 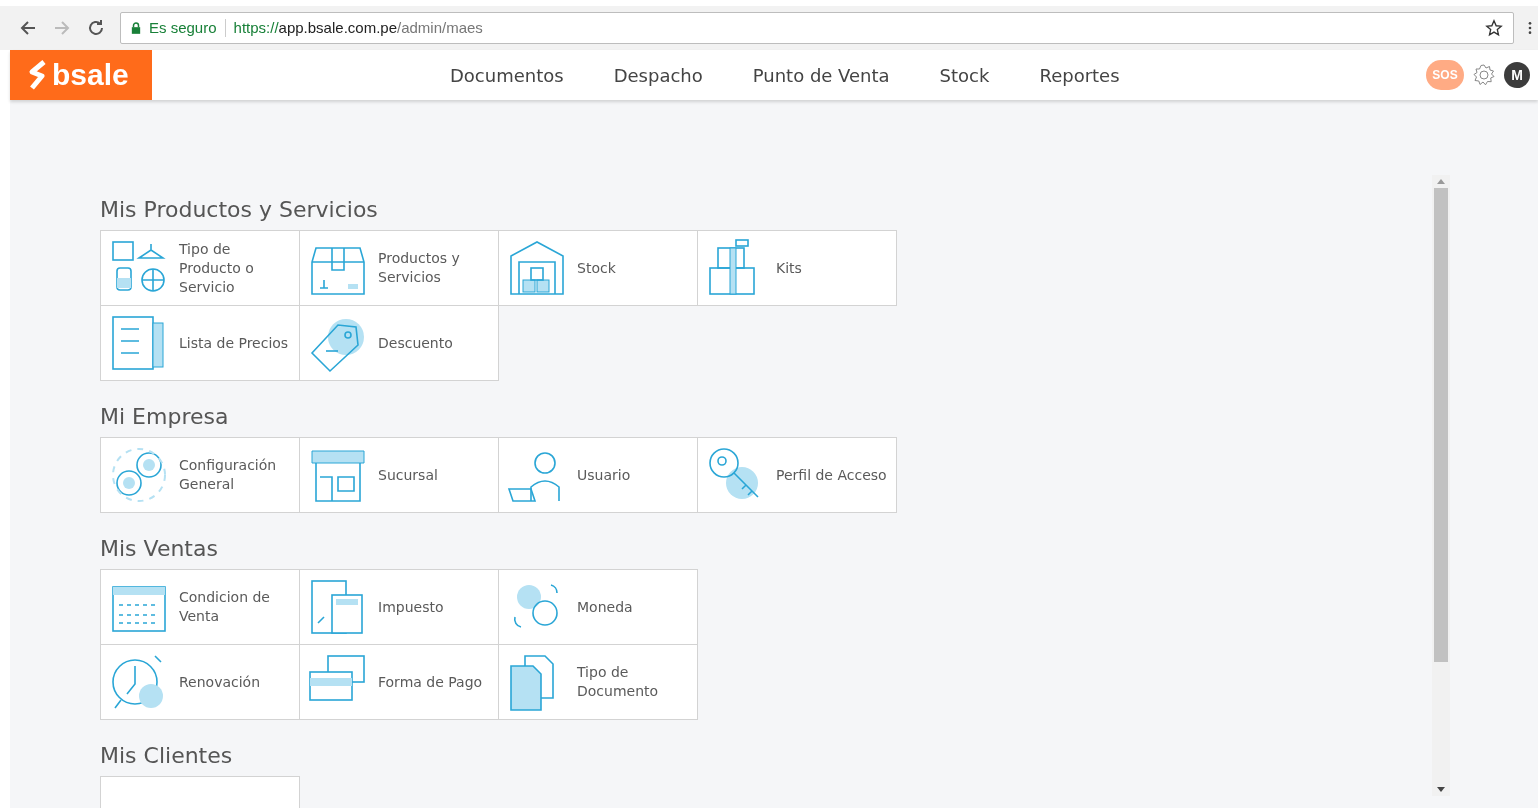 I want to click on menu-tile: Tipo de Documento, so click(x=598, y=682).